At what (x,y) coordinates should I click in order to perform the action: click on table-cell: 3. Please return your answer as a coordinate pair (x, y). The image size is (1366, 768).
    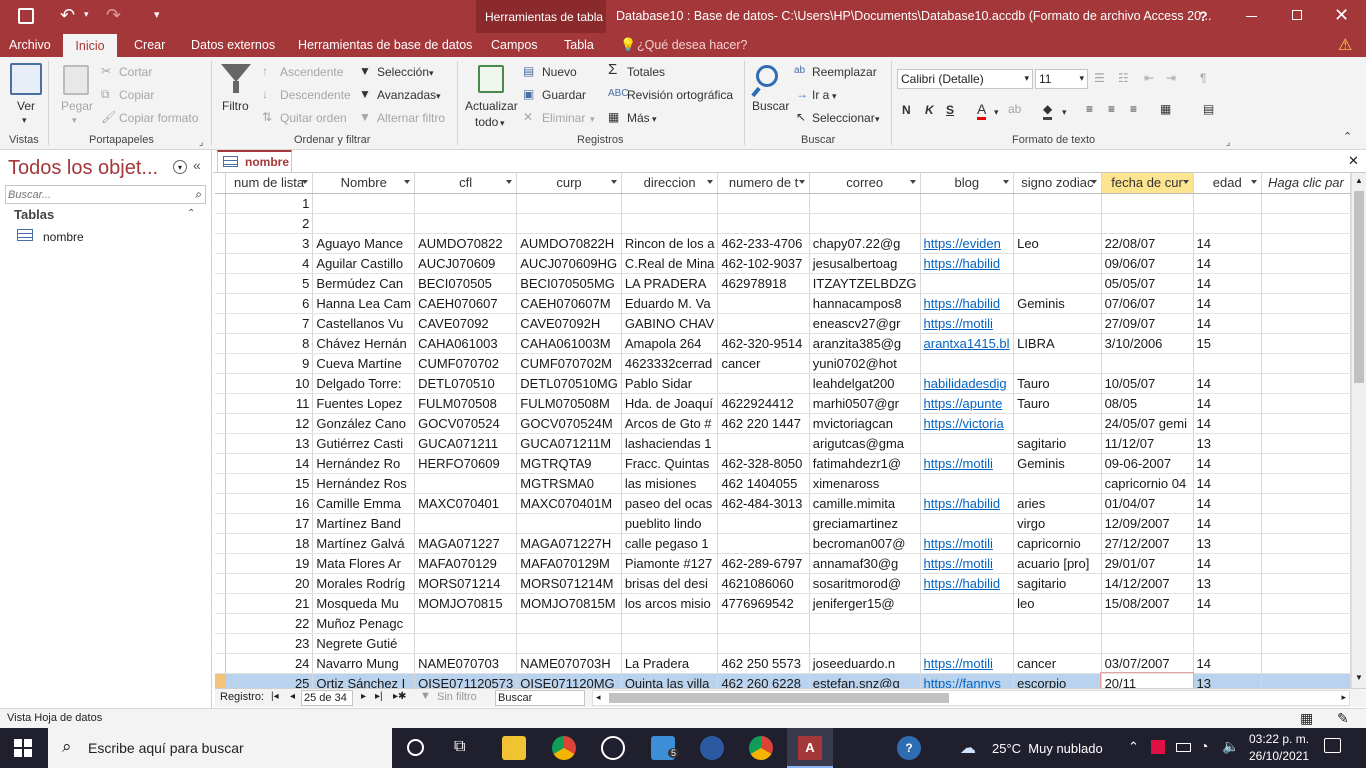
    Looking at the image, I should click on (269, 243).